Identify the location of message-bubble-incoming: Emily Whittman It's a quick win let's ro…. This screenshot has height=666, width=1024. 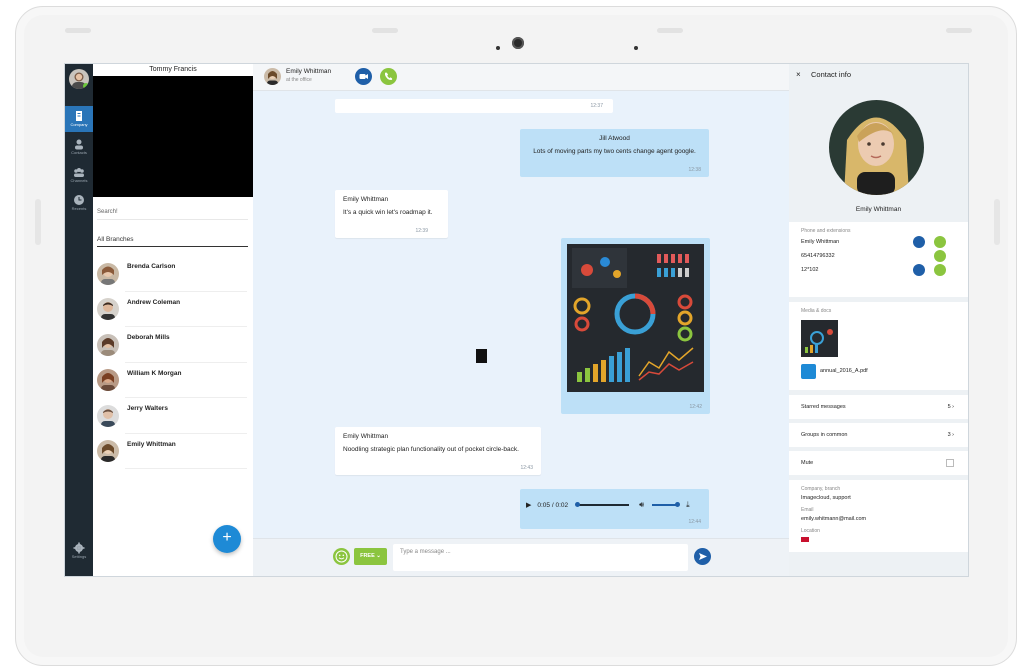
(391, 214).